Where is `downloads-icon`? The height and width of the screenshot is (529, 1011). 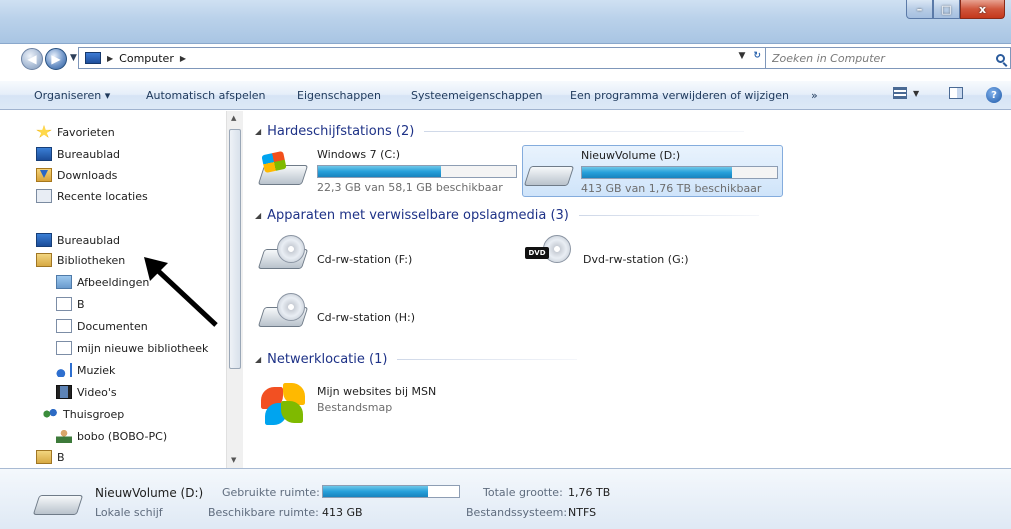 downloads-icon is located at coordinates (44, 175).